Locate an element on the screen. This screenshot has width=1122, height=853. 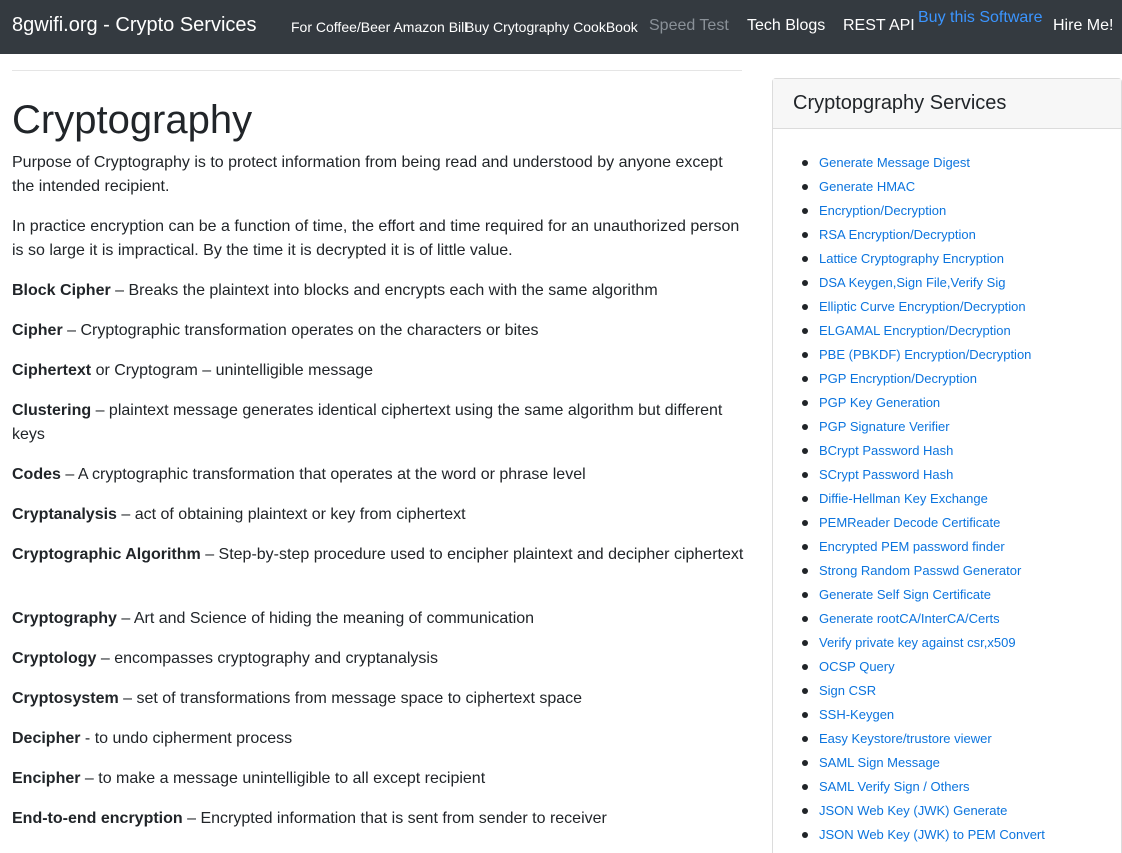
glossary-term: End-to-end encryption is located at coordinates (97, 818).